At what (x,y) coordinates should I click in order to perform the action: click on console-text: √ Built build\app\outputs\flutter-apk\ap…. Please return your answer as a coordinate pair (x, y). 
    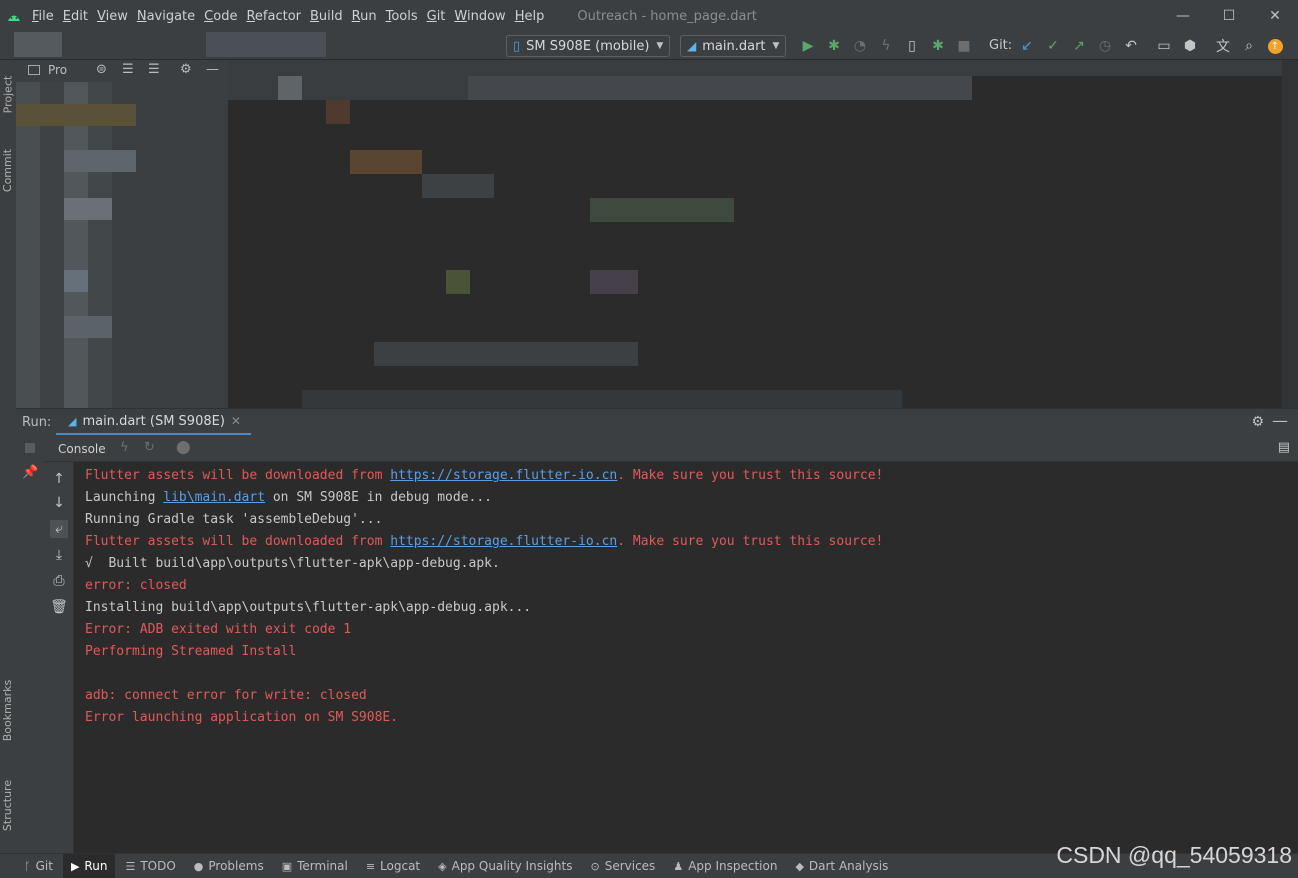
    Looking at the image, I should click on (292, 563).